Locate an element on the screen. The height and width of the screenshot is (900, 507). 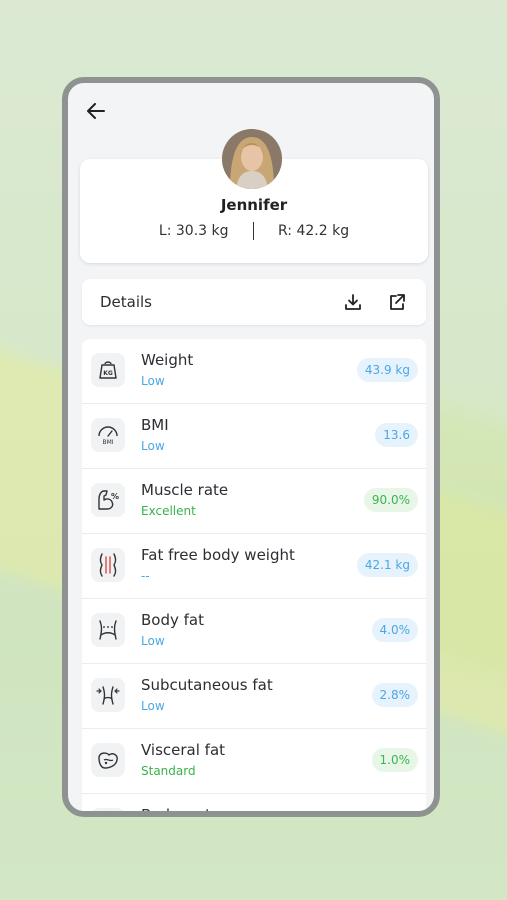
waist-icon is located at coordinates (108, 630).